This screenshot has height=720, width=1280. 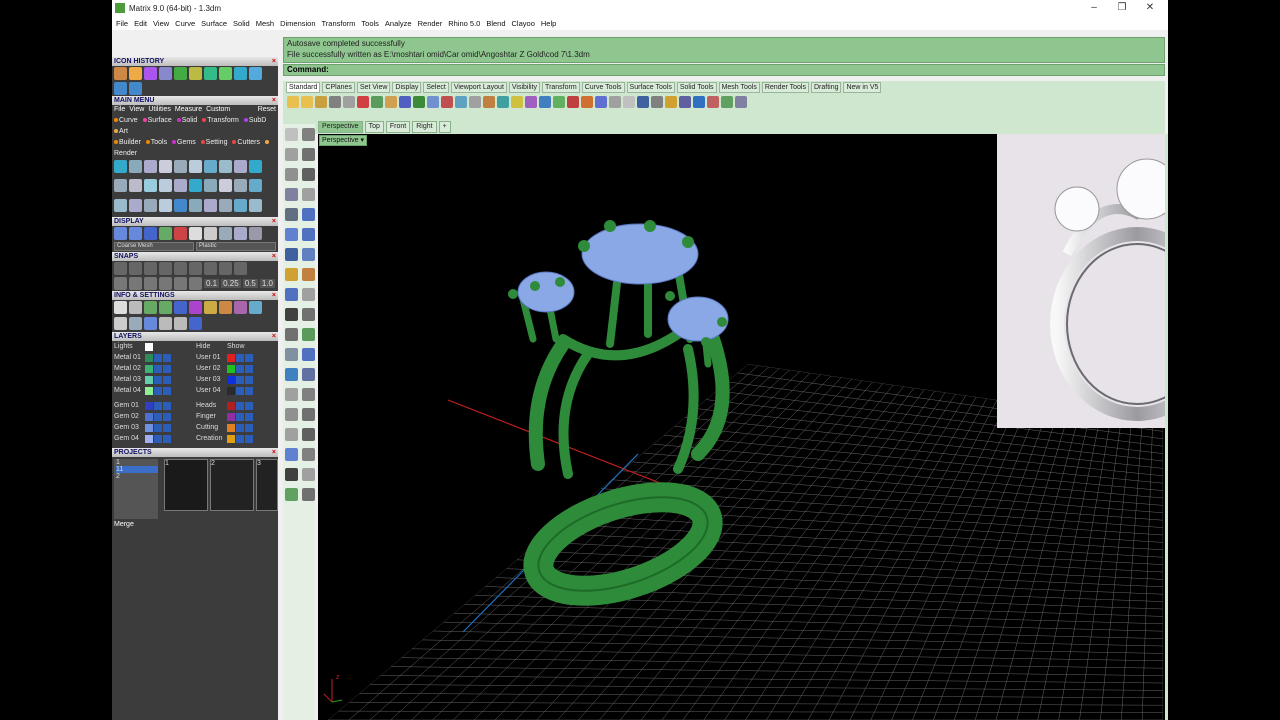 I want to click on menu-curve: Curve, so click(x=185, y=23).